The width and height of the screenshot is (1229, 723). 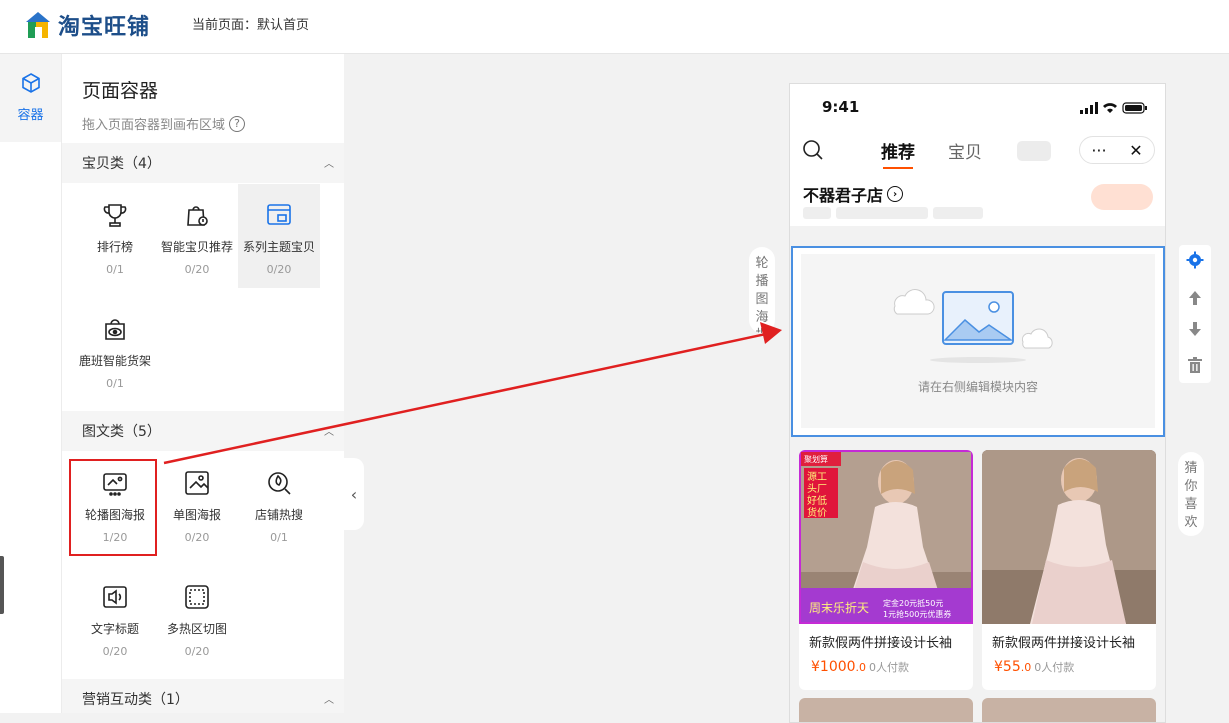 I want to click on chevron-left-icon: ‹, so click(x=354, y=494).